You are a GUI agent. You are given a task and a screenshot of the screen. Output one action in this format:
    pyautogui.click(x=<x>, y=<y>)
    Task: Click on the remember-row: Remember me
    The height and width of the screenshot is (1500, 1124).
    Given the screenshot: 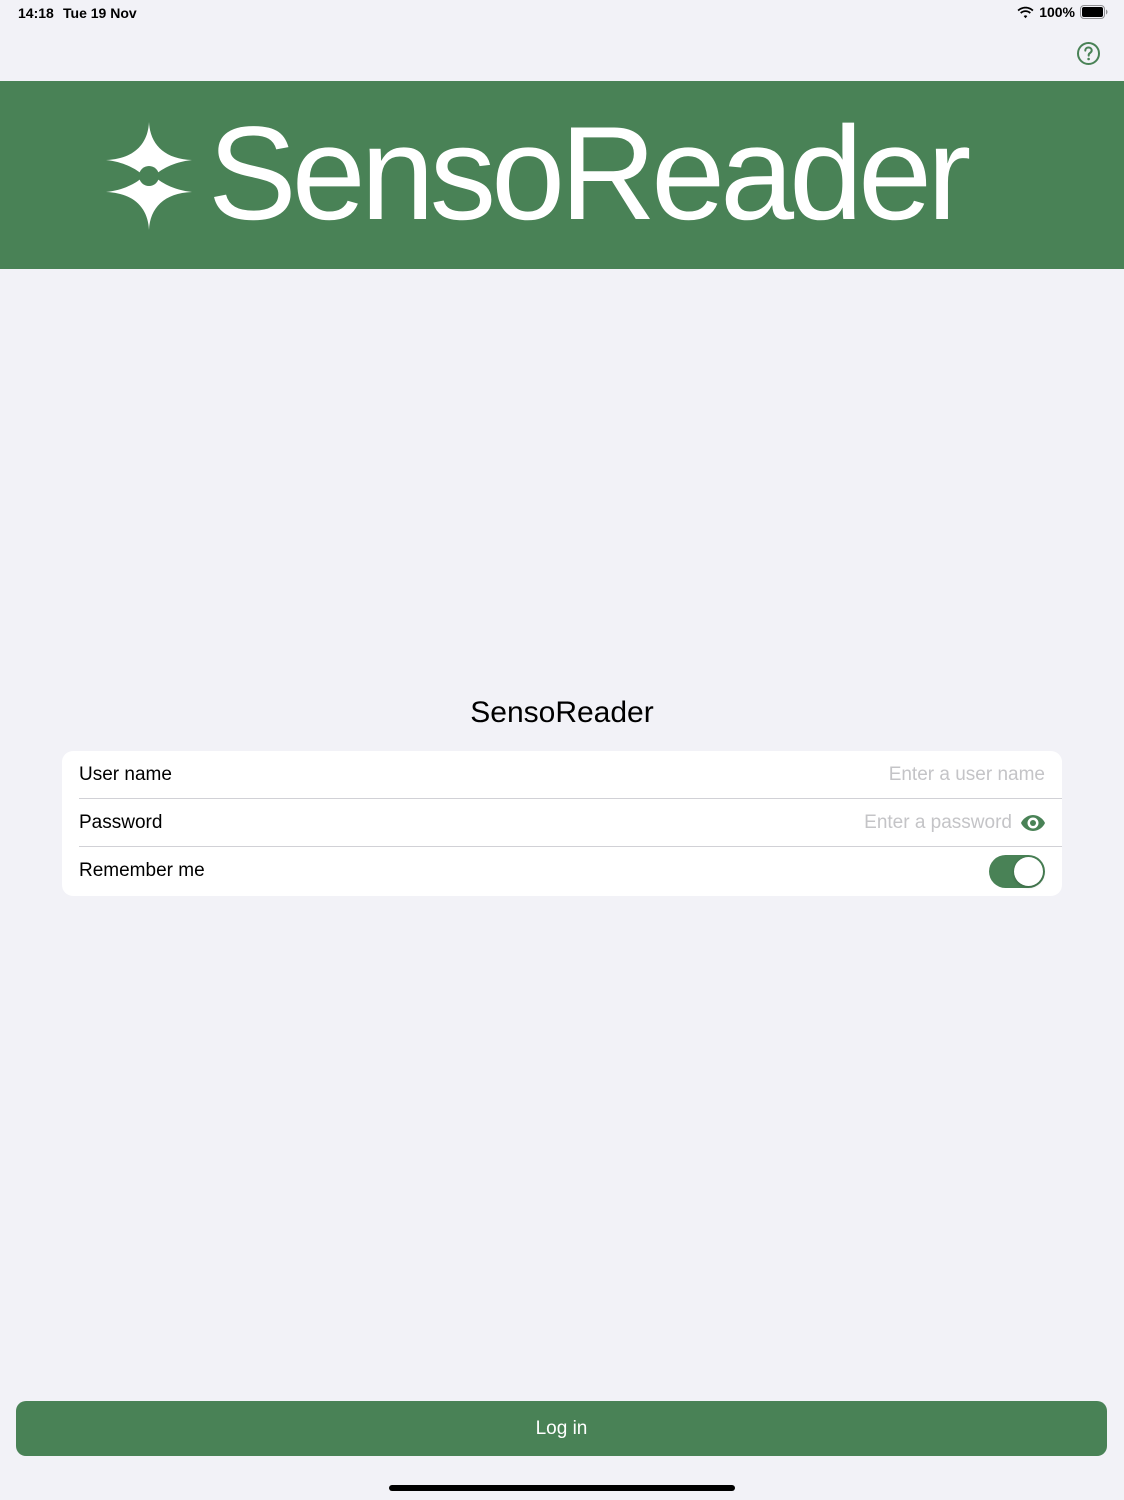 What is the action you would take?
    pyautogui.click(x=562, y=871)
    